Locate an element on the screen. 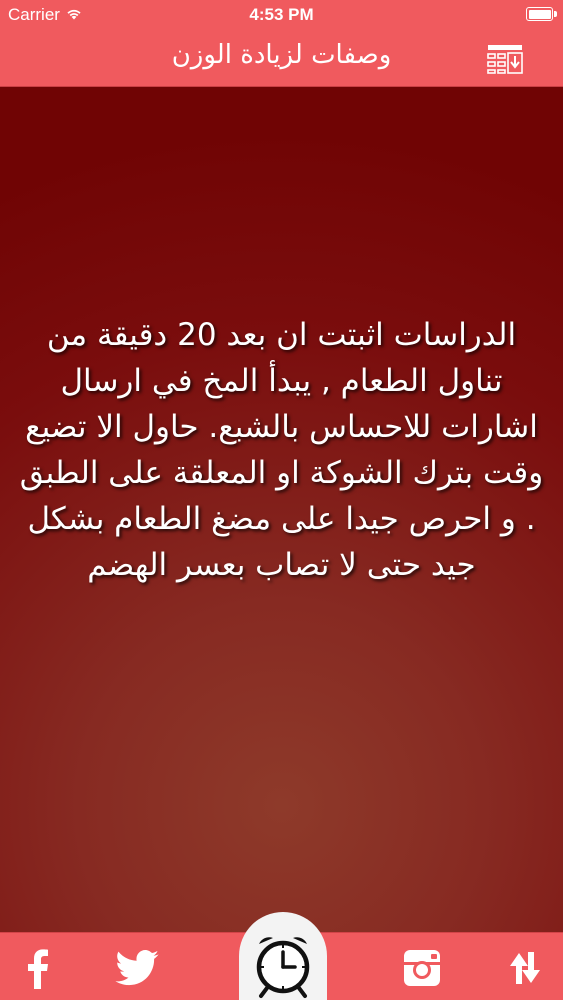 The width and height of the screenshot is (563, 1000). instagram-icon is located at coordinates (422, 968).